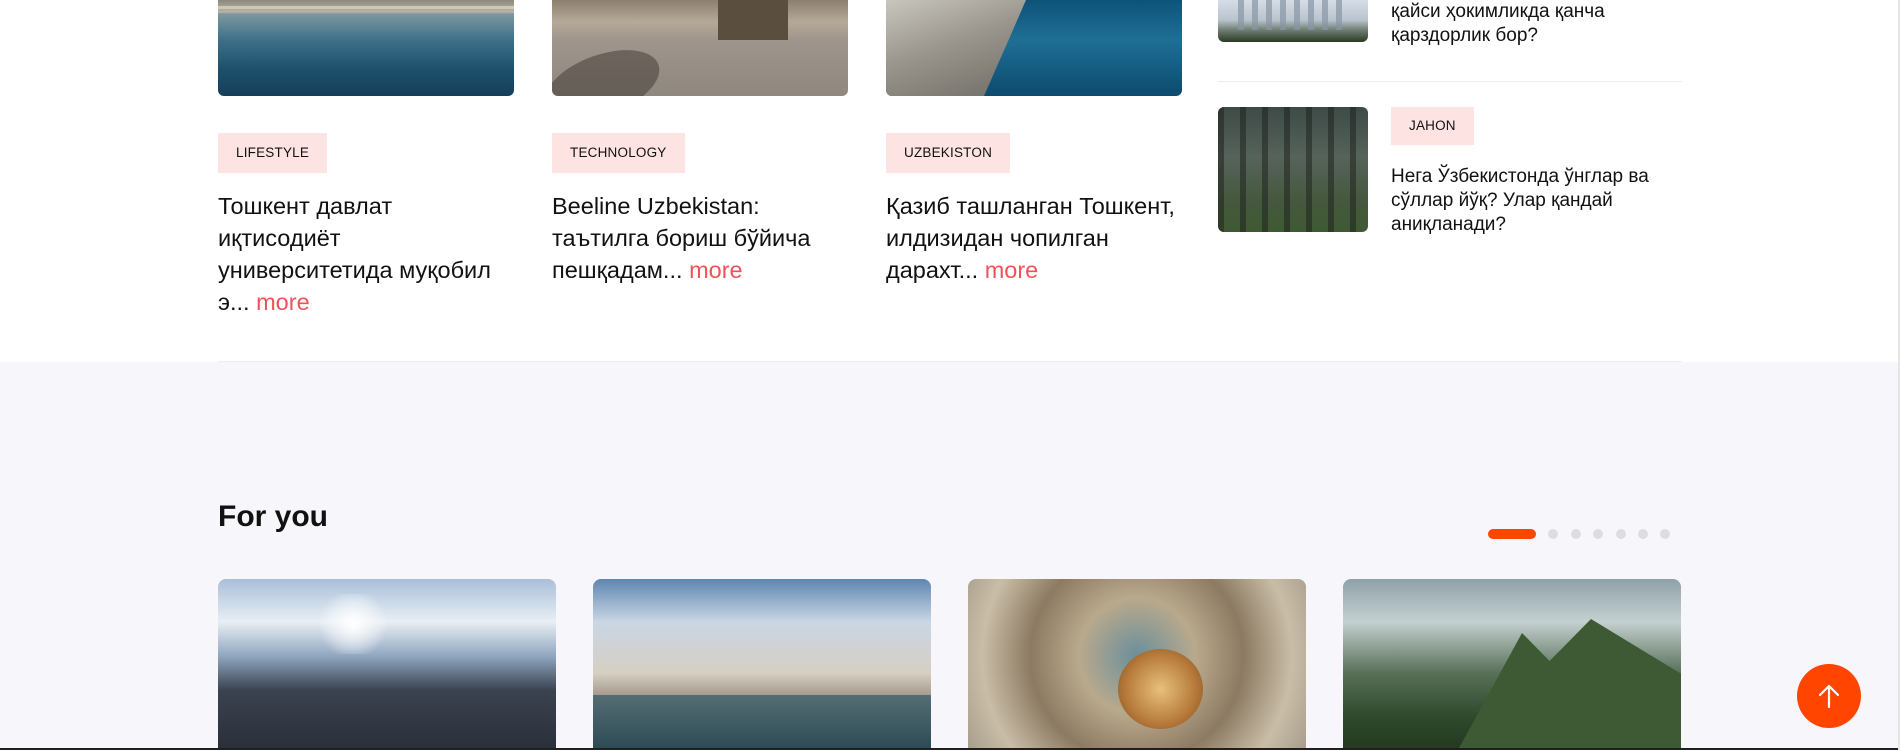 This screenshot has width=1900, height=750. What do you see at coordinates (1450, 81) in the screenshot?
I see `divider` at bounding box center [1450, 81].